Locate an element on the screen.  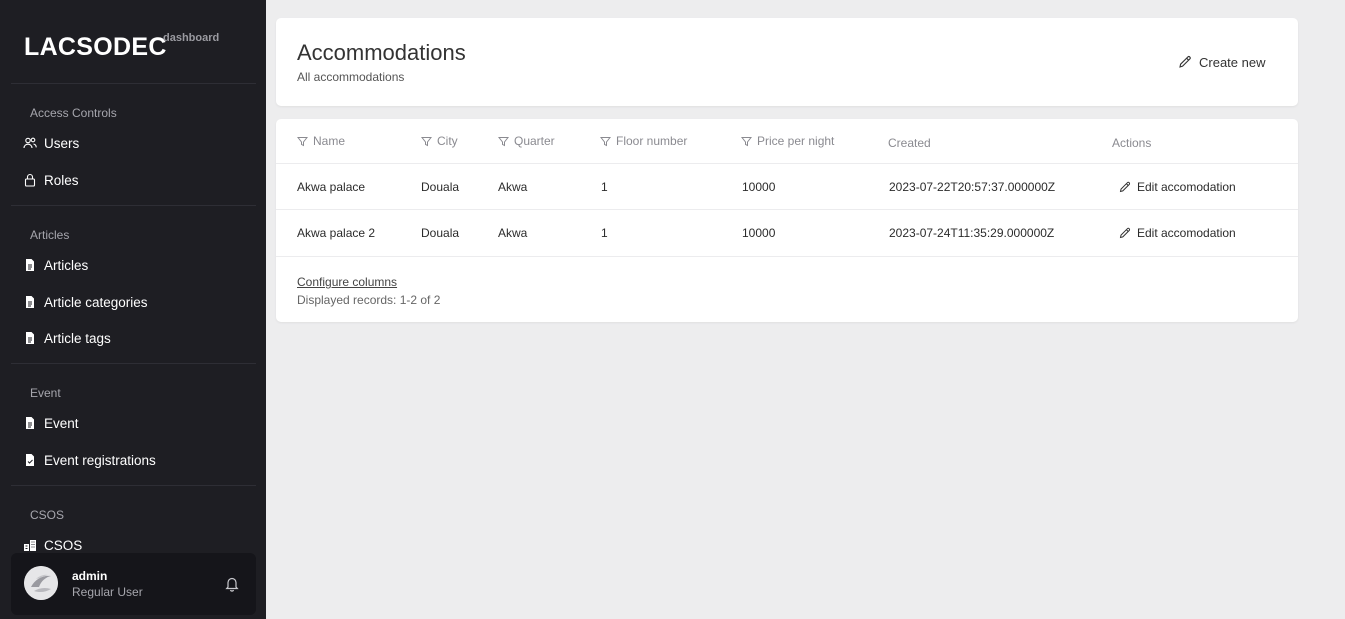
configure-columns-link: Configure columns is located at coordinates (347, 282).